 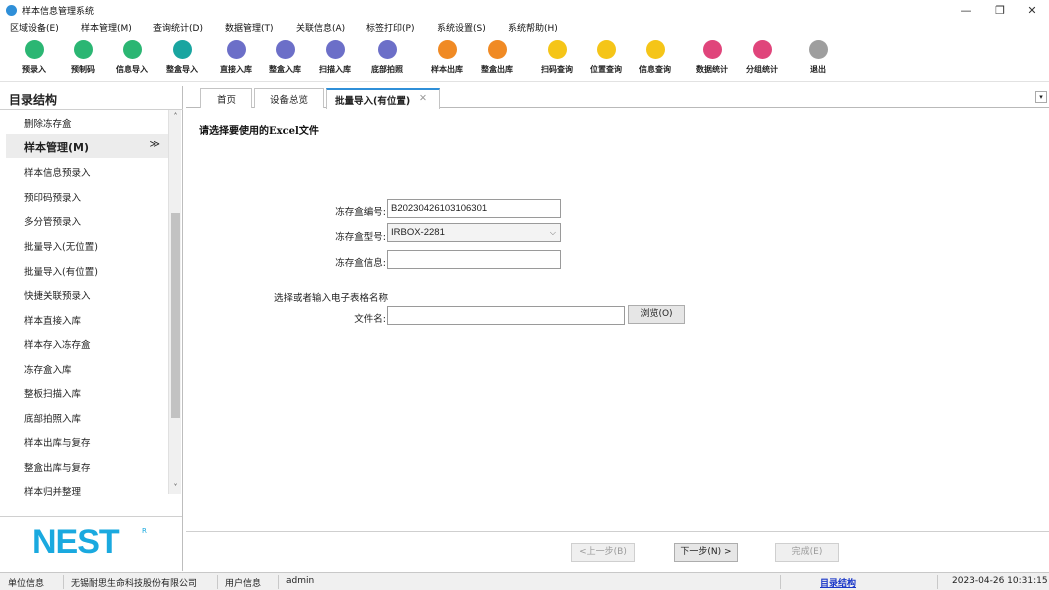 What do you see at coordinates (807, 552) in the screenshot?
I see `finish-button: 完成(E)` at bounding box center [807, 552].